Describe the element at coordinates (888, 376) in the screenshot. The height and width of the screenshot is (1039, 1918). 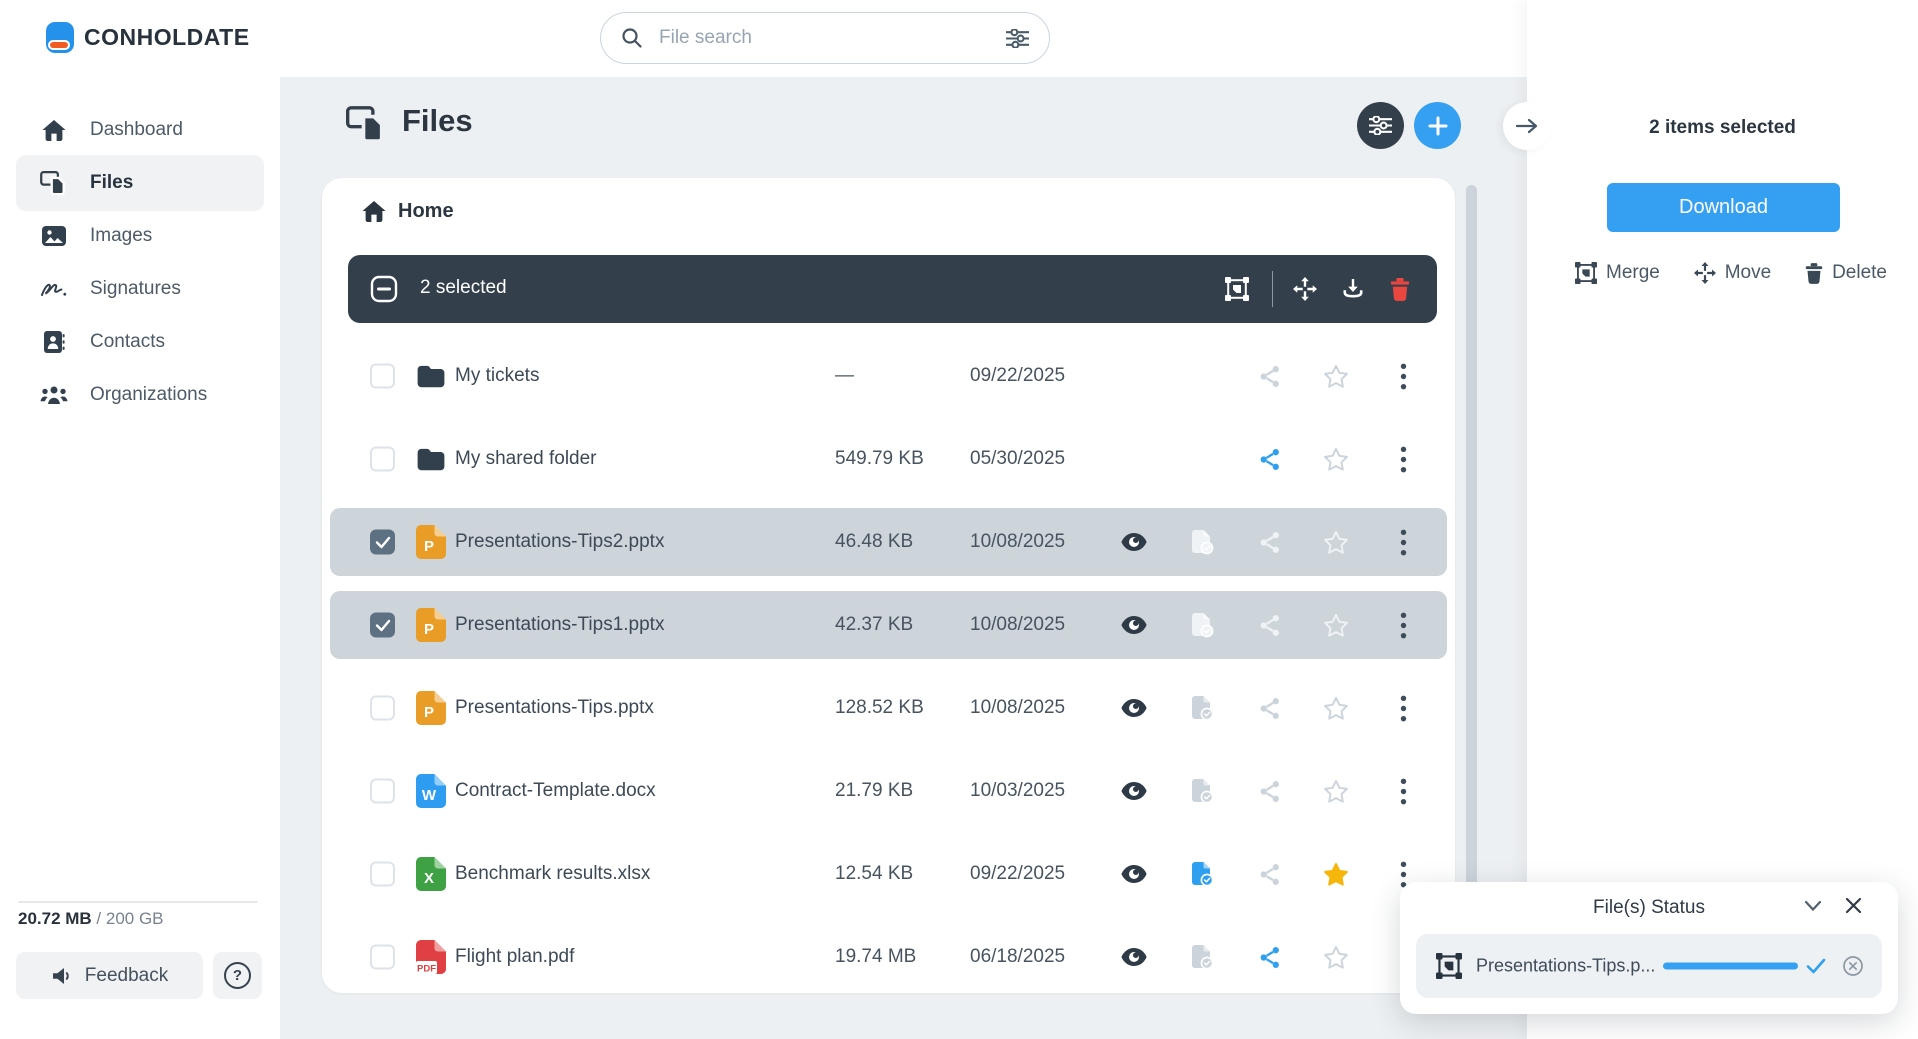
I see `file-row: My tickets — 09/22/2025` at that location.